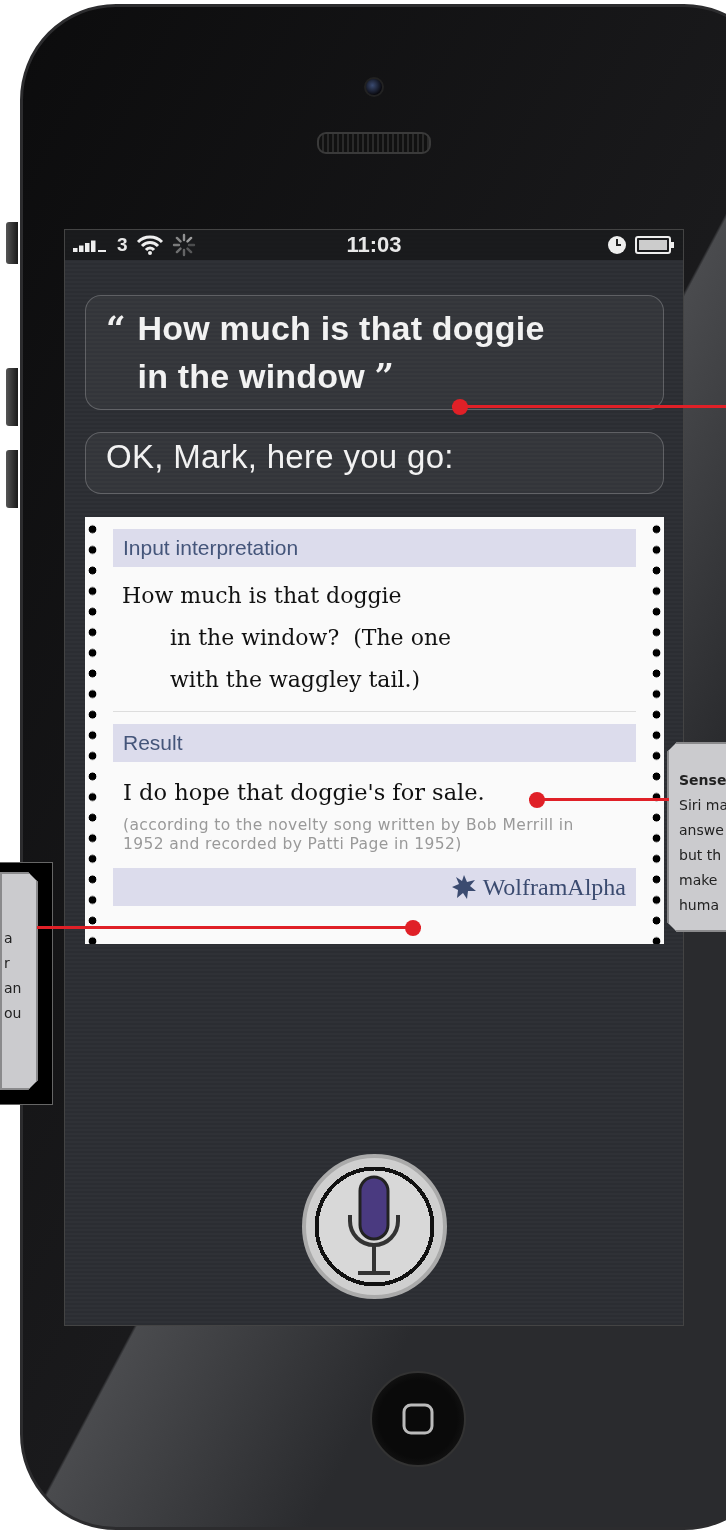 This screenshot has width=726, height=1533. Describe the element at coordinates (702, 805) in the screenshot. I see `callout-text: Siri ma` at that location.